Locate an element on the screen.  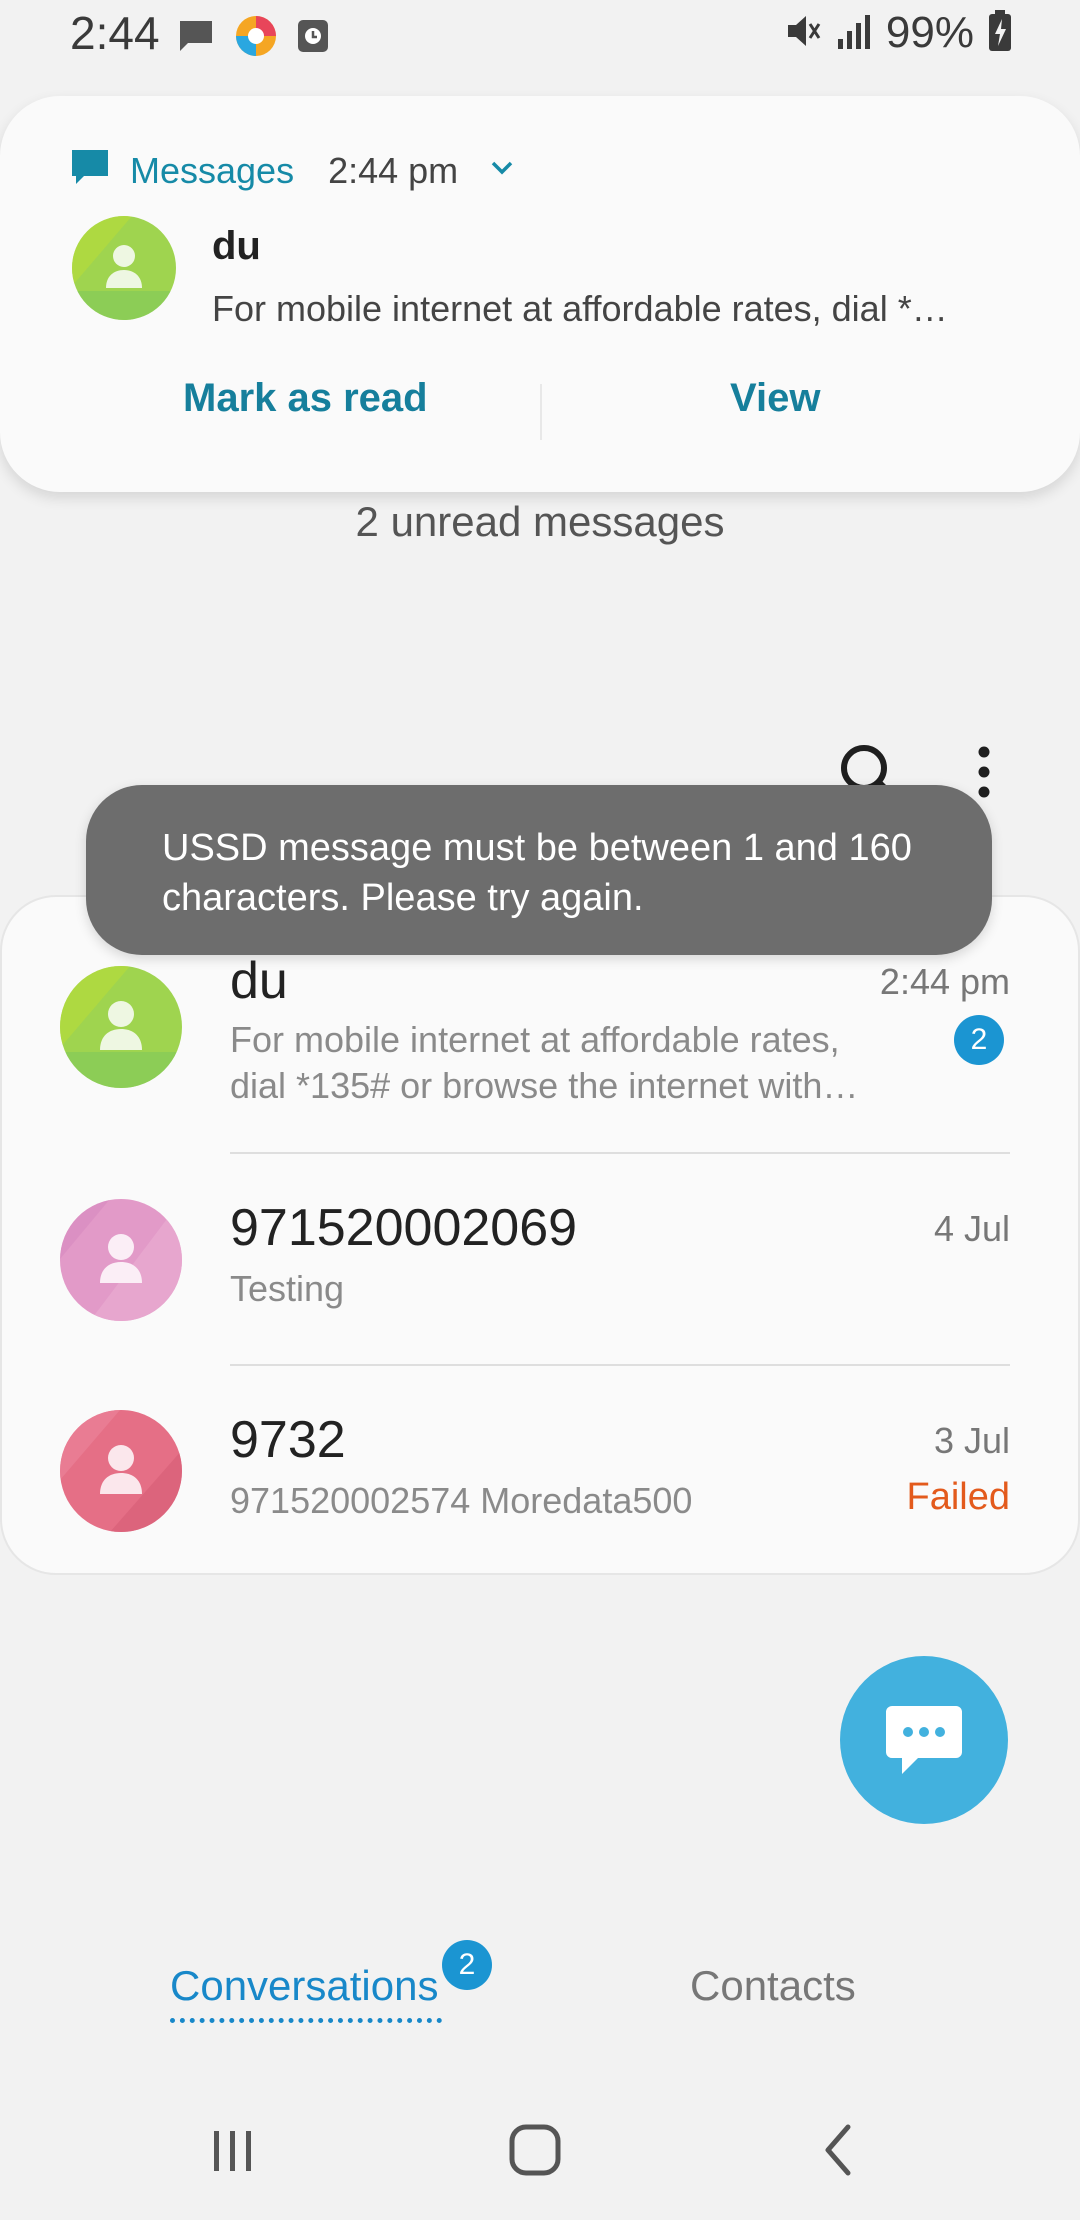
back-button is located at coordinates (838, 2150).